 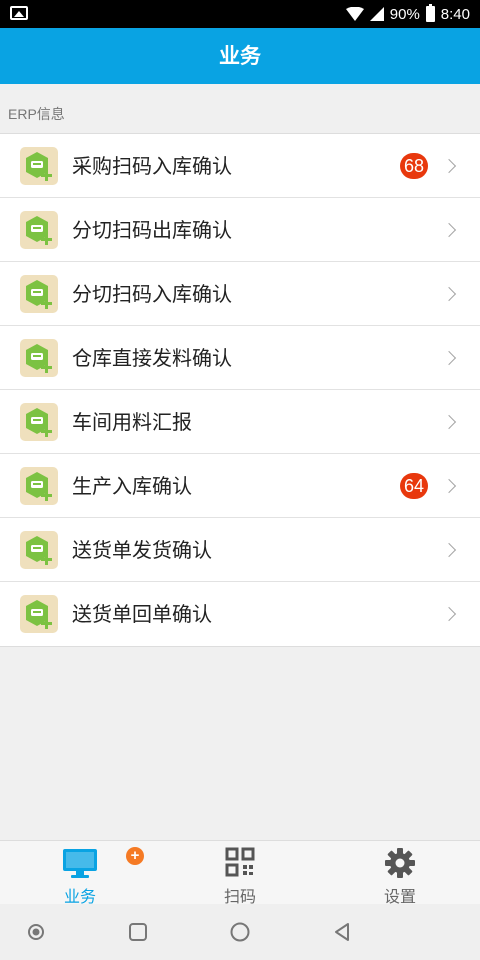 I want to click on list-item-slit-scan-outbound: 分切扫码出库确认, so click(x=240, y=230).